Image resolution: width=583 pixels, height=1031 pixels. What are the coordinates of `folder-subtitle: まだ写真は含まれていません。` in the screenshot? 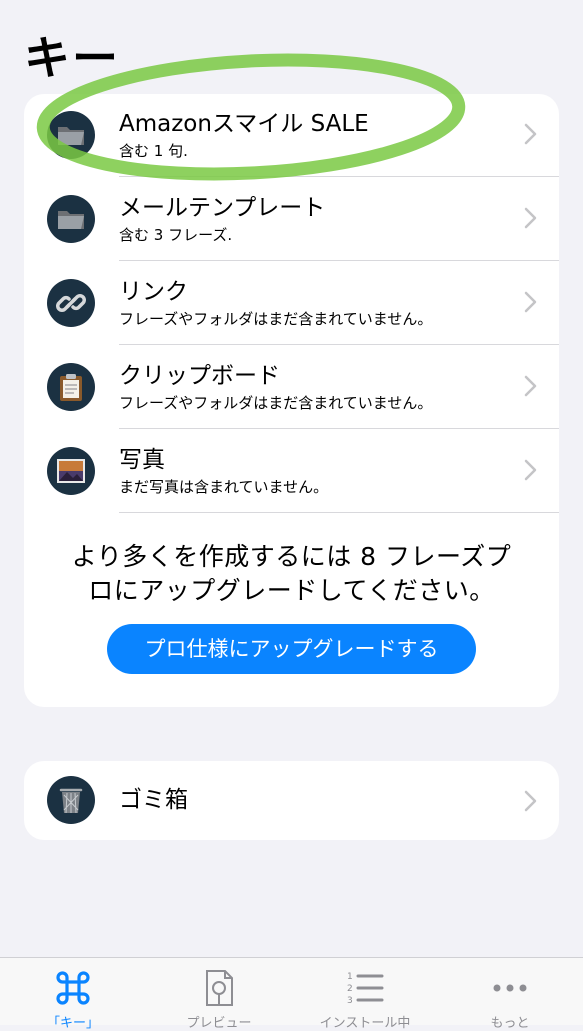 It's located at (224, 487).